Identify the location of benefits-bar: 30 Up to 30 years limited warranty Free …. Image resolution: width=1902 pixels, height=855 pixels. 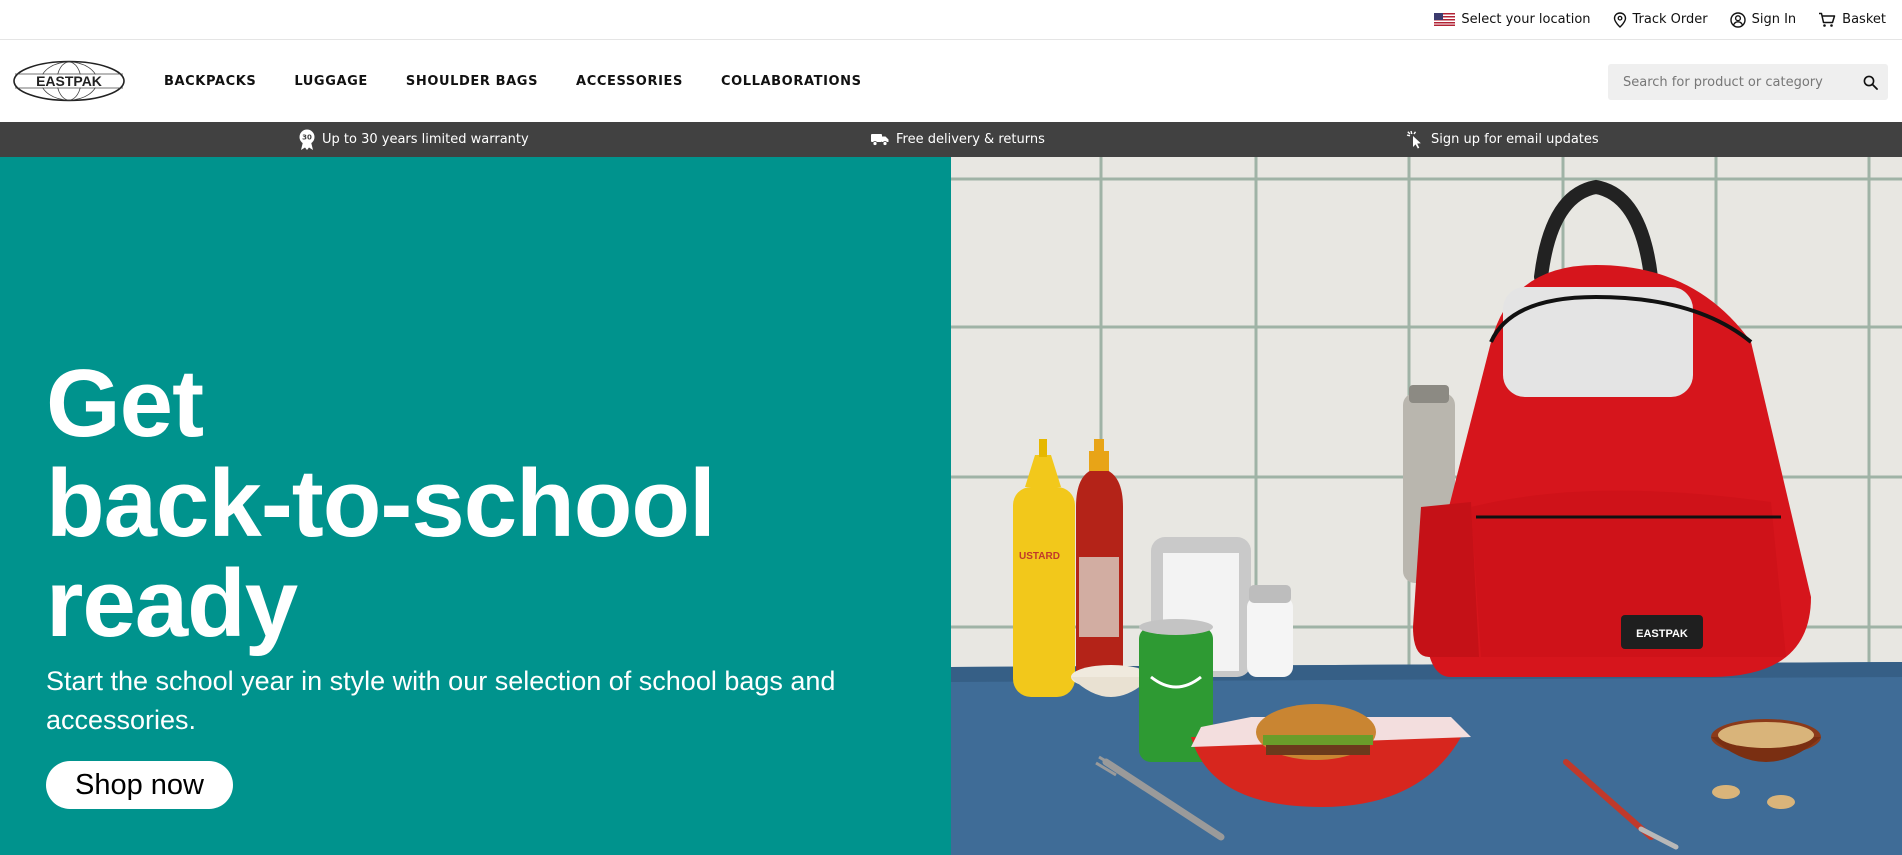
(951, 139).